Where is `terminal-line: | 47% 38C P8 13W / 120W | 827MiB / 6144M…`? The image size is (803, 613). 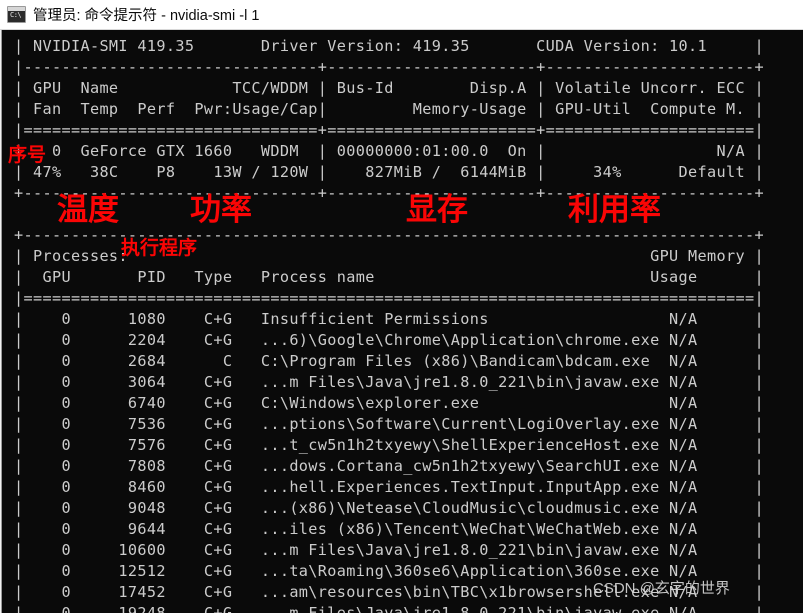
terminal-line: | 47% 38C P8 13W / 120W | 827MiB / 6144M… is located at coordinates (389, 172).